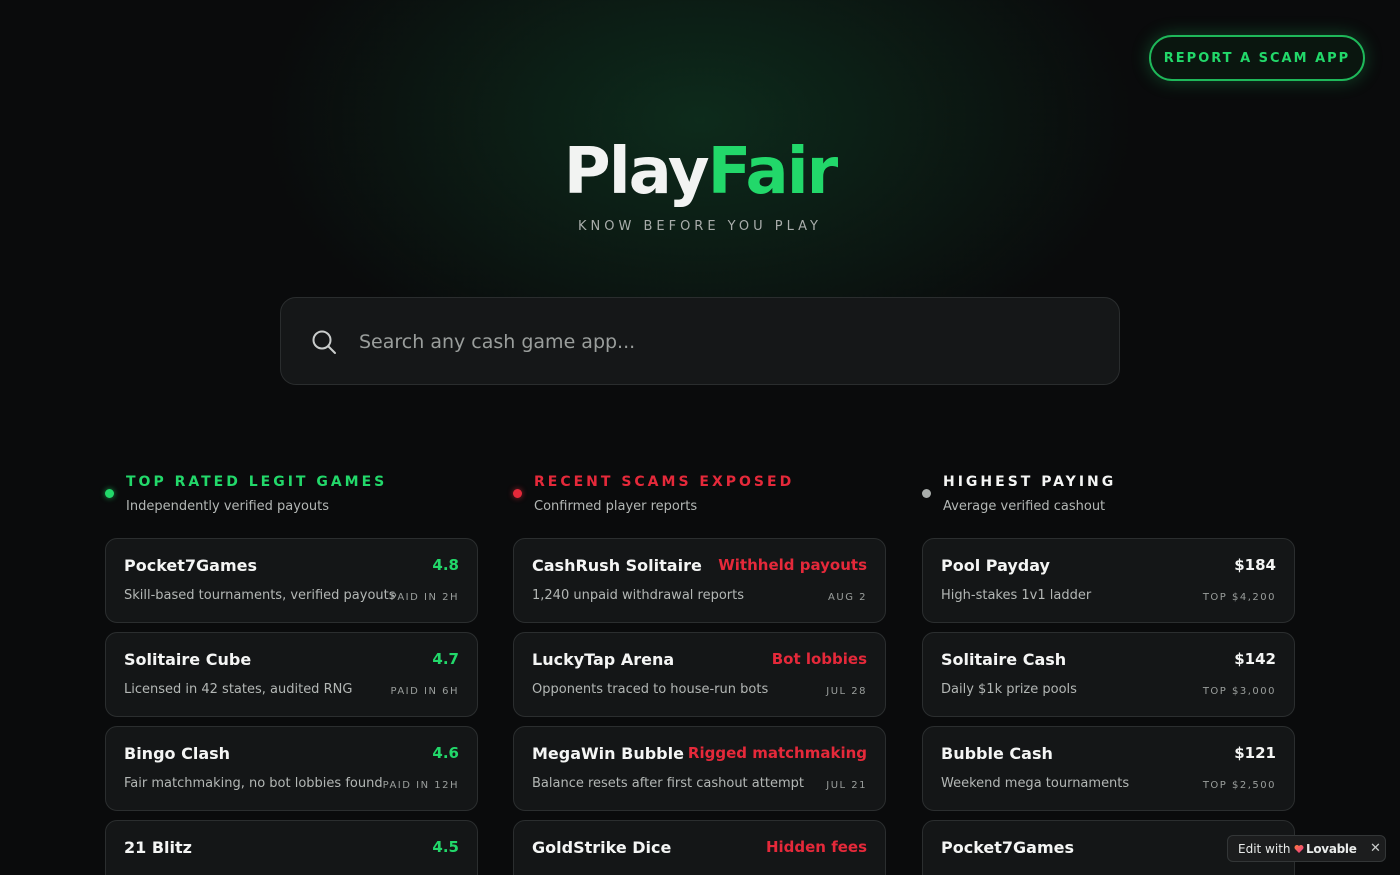 The height and width of the screenshot is (875, 1400). I want to click on scam-description: Opponents traced to house-run bots, so click(650, 689).